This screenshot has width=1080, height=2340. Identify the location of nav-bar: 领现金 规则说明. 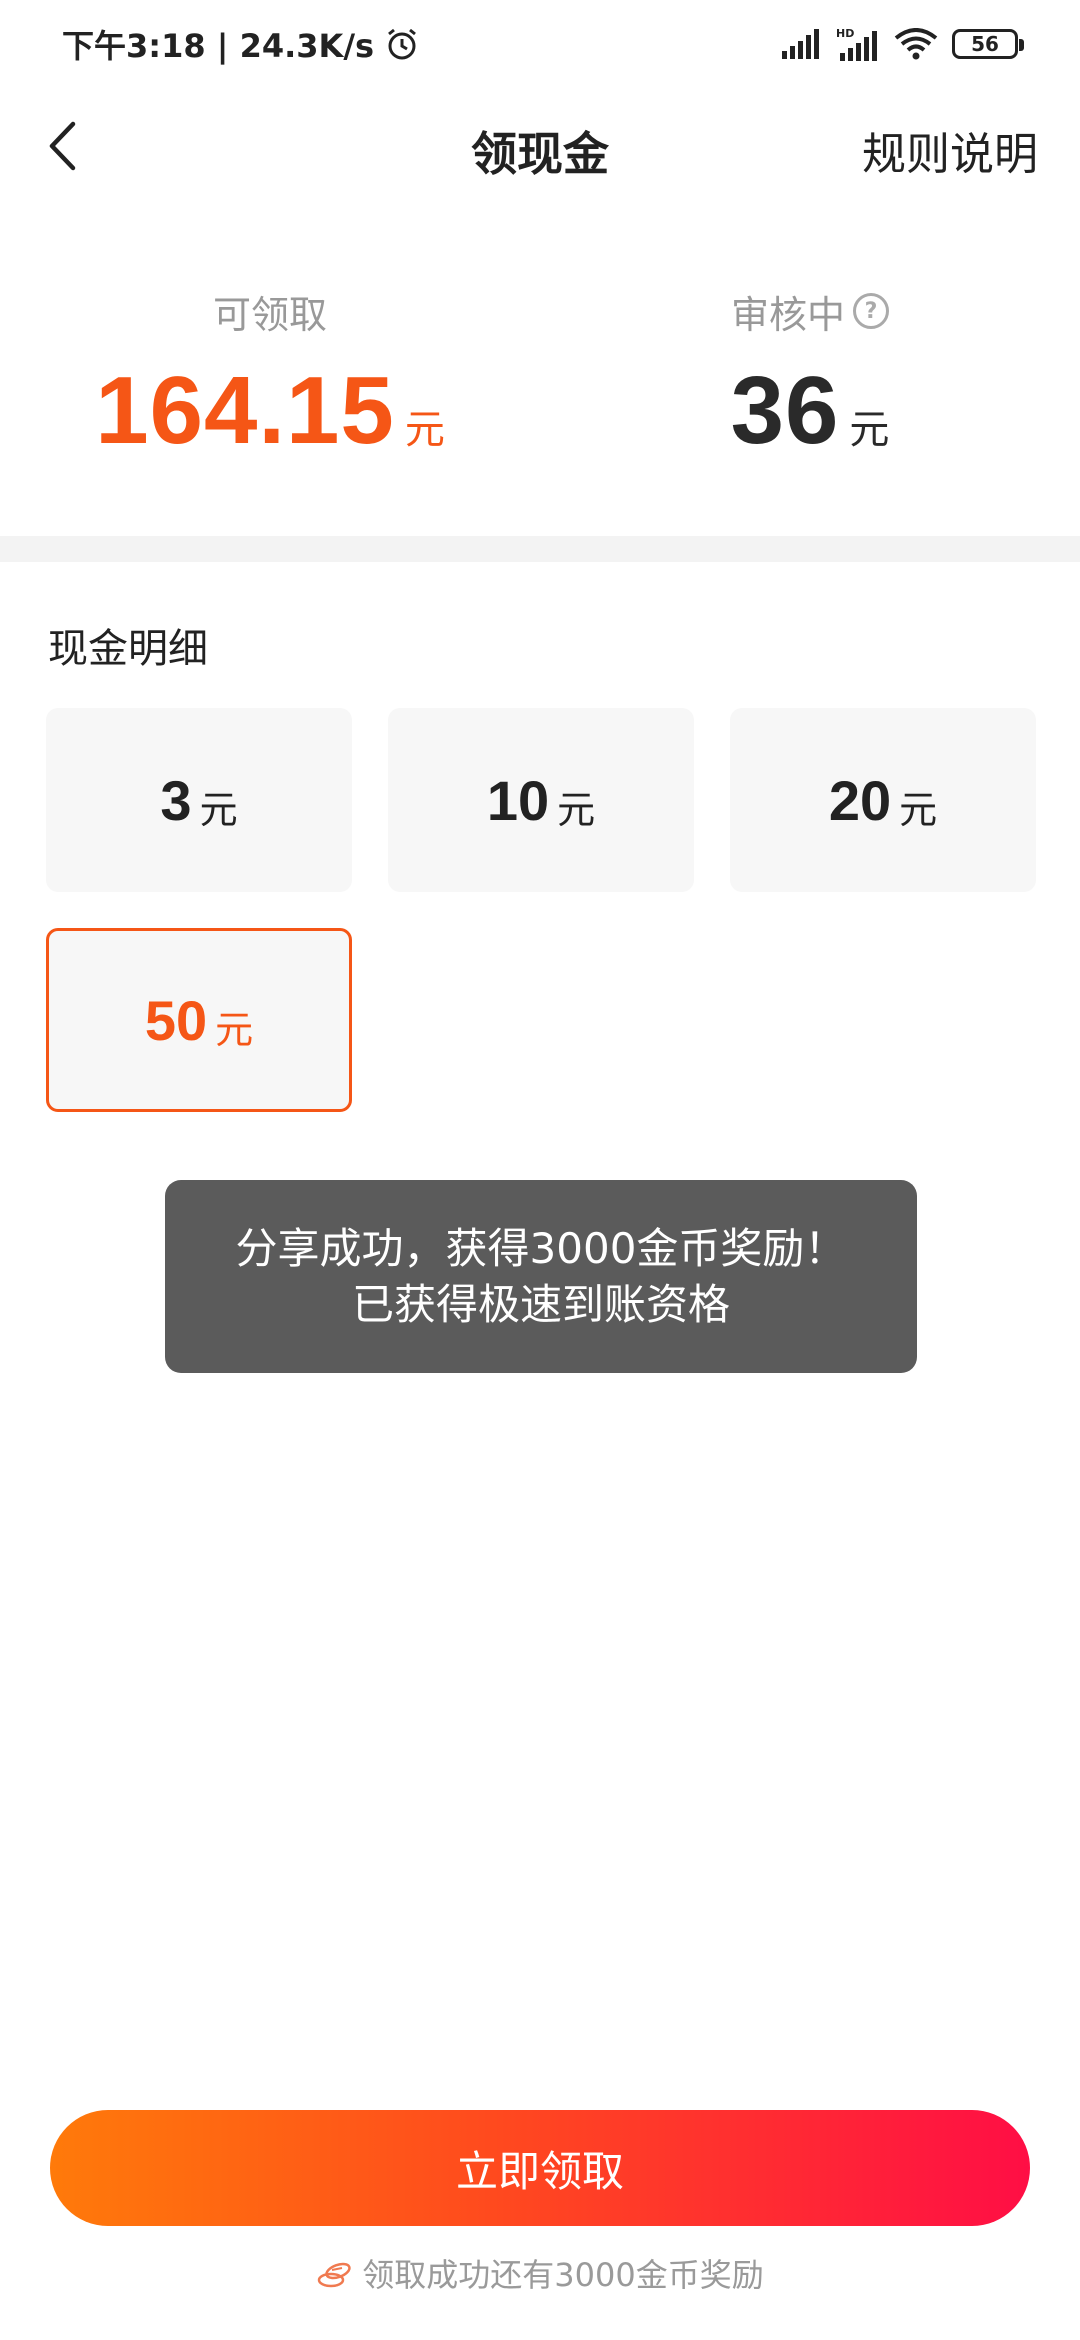
(540, 146).